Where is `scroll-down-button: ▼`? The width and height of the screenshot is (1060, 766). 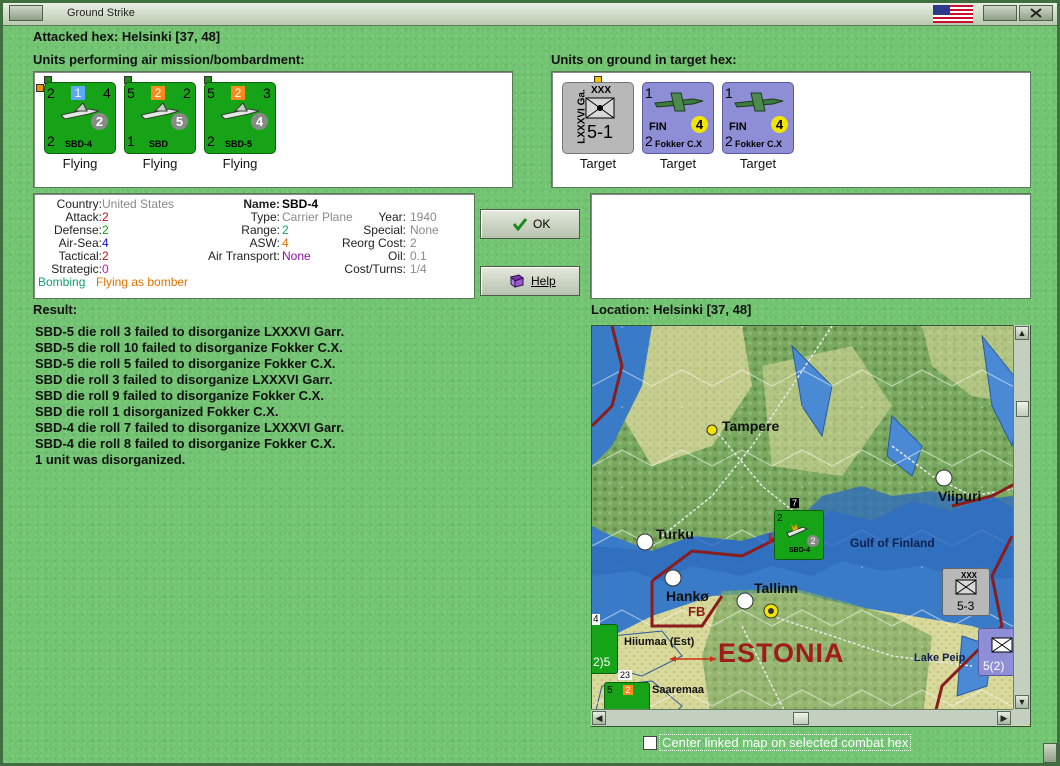
scroll-down-button: ▼ is located at coordinates (1022, 702).